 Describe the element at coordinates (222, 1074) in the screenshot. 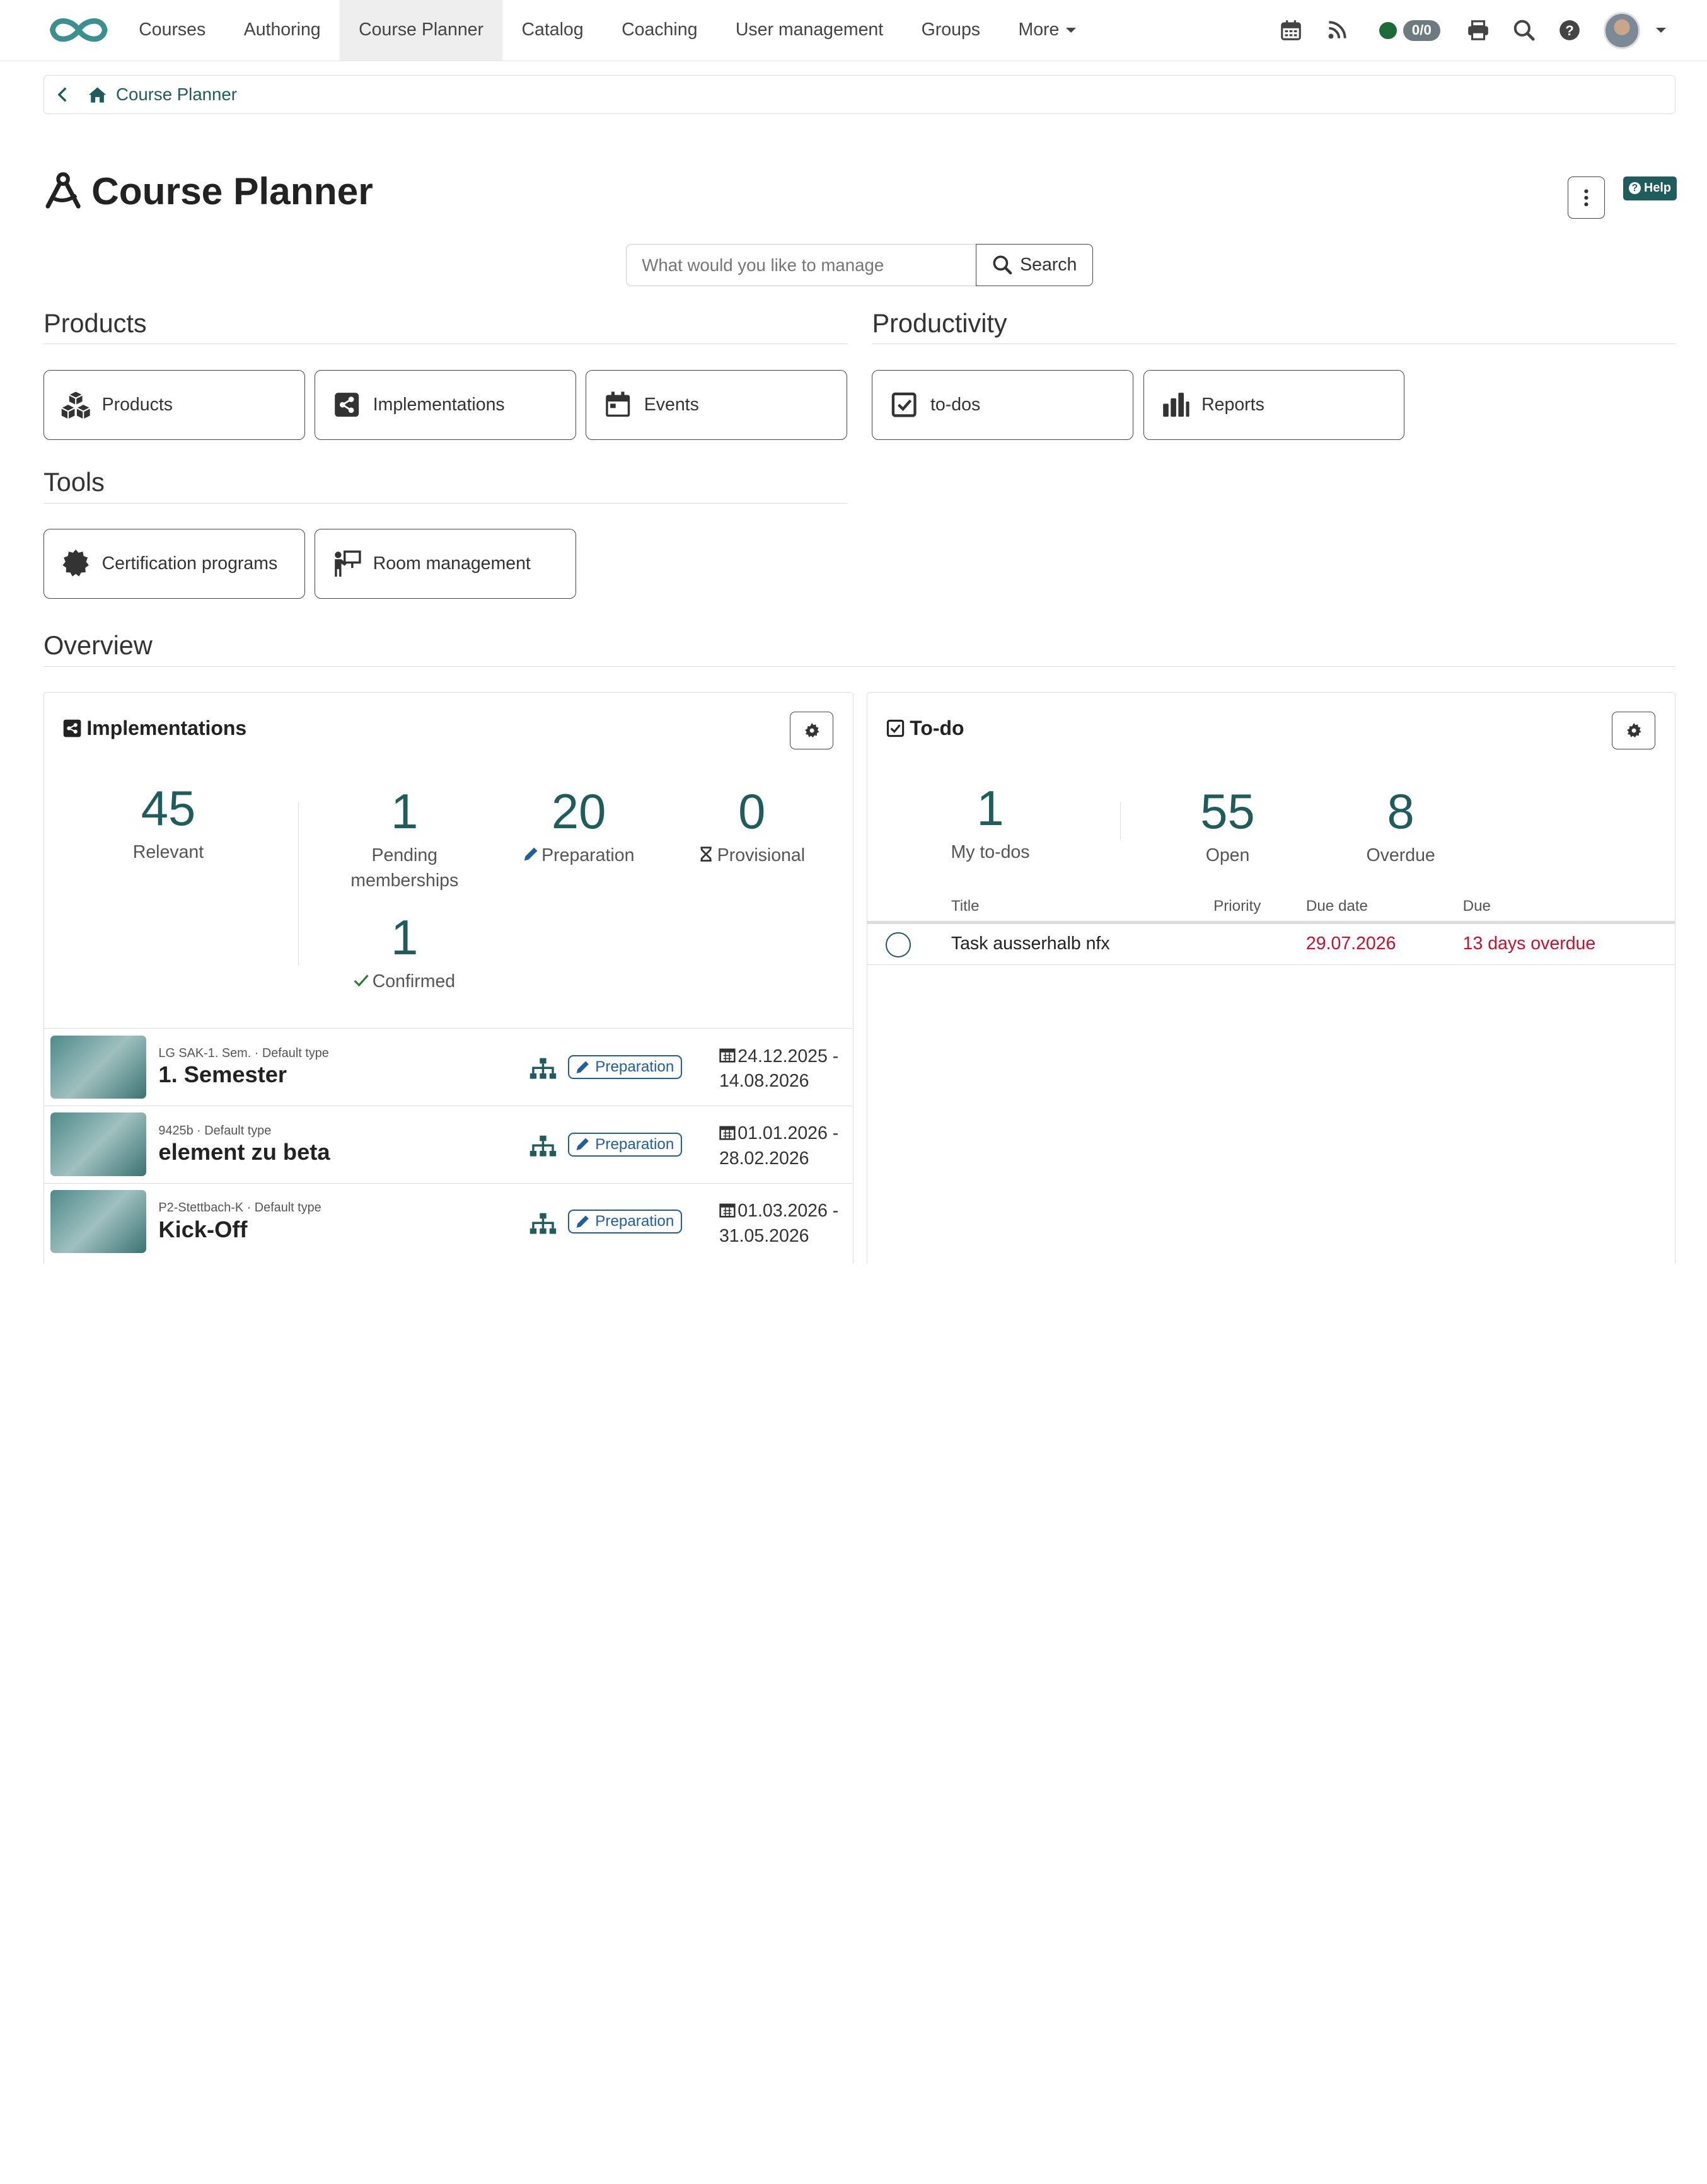

I see `implementation-title: 1. Semester` at that location.